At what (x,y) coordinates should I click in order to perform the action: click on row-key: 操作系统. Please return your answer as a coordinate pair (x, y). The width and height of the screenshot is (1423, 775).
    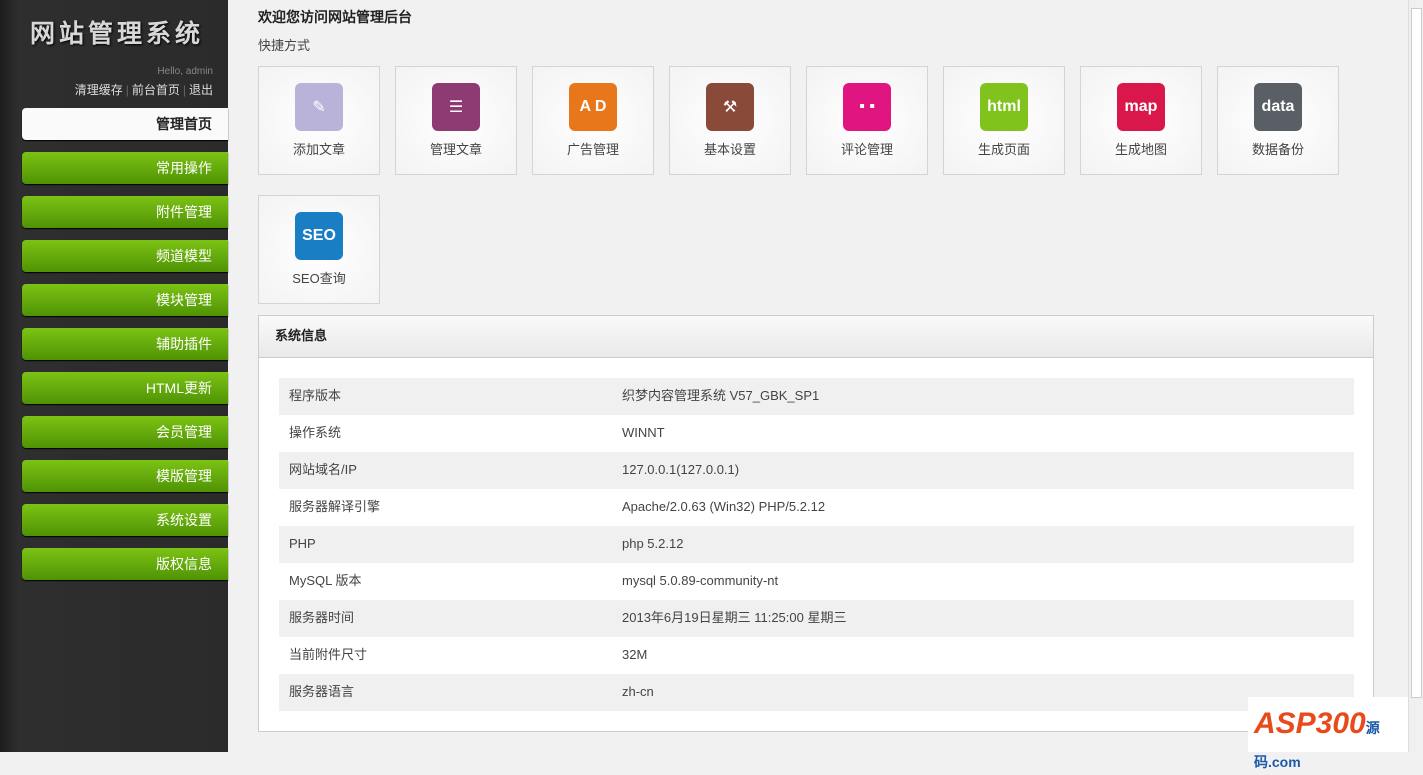
    Looking at the image, I should click on (315, 432).